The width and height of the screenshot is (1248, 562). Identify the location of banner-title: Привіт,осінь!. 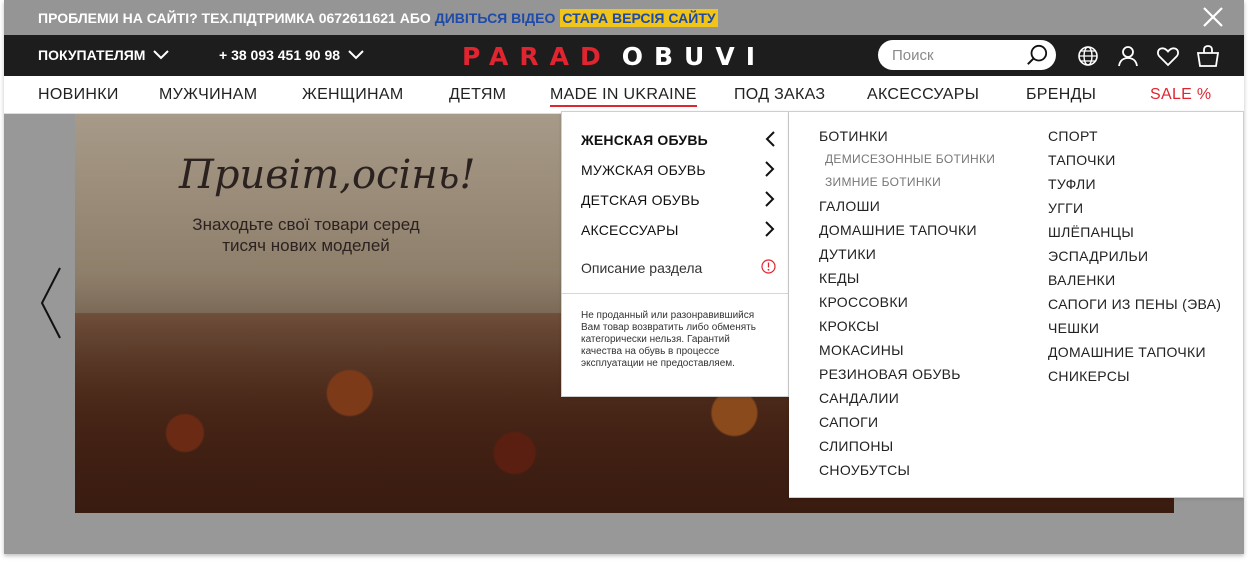
(327, 175).